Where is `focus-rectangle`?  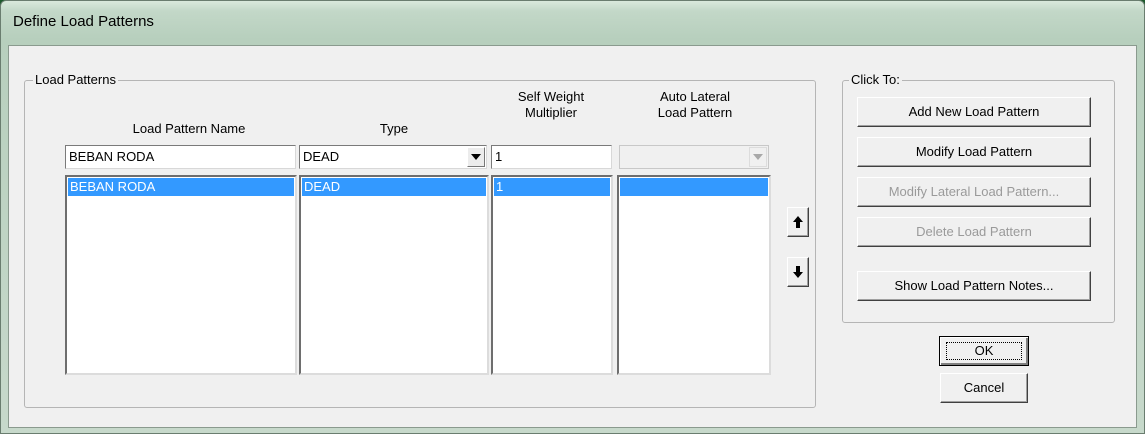 focus-rectangle is located at coordinates (984, 351).